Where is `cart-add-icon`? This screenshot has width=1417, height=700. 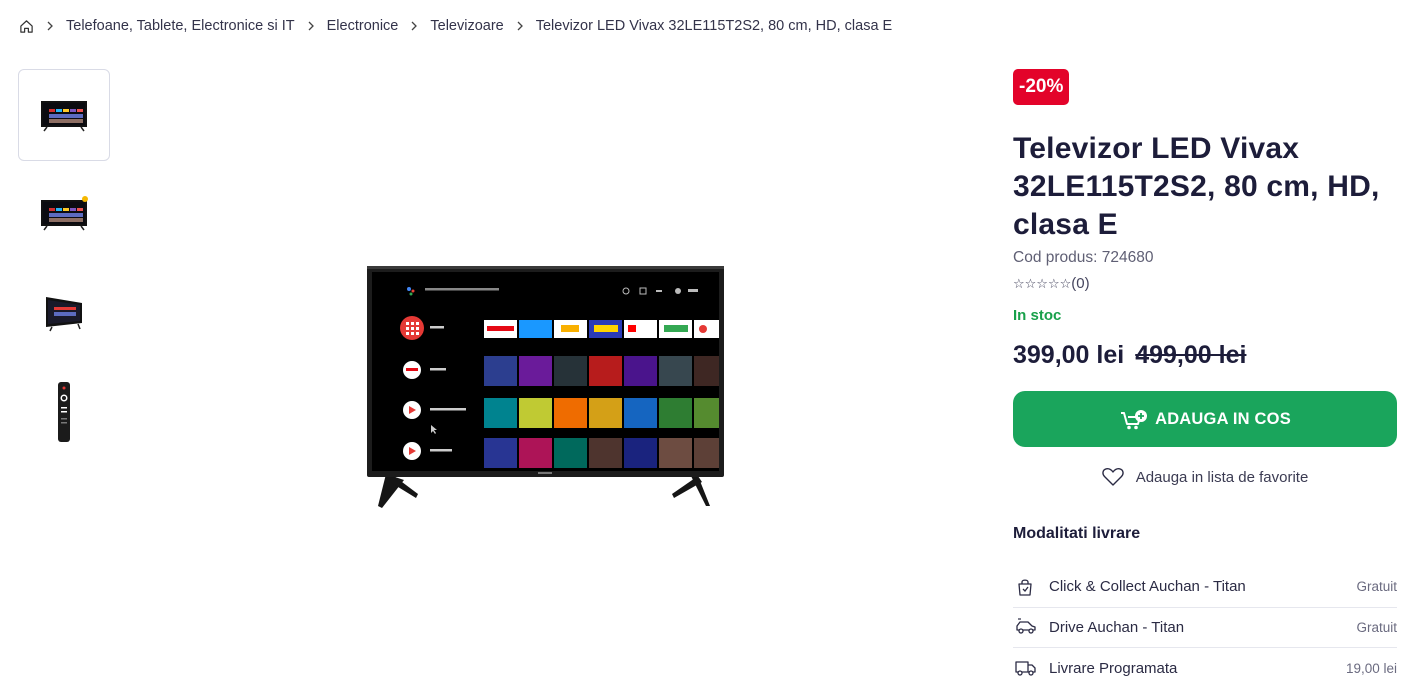
cart-add-icon is located at coordinates (1134, 419).